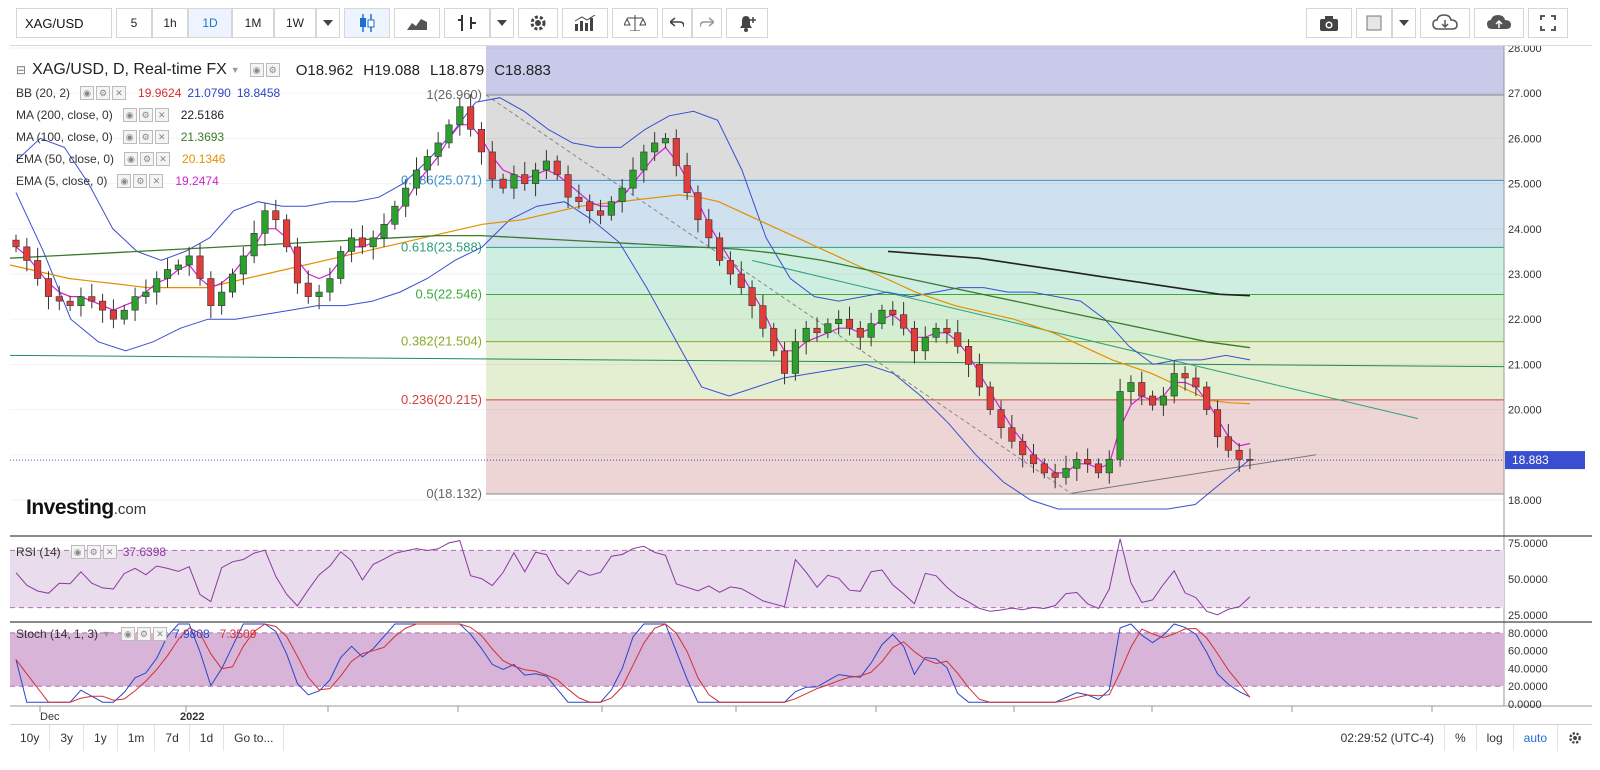  Describe the element at coordinates (86, 508) in the screenshot. I see `investing-logo: Investing.com` at that location.